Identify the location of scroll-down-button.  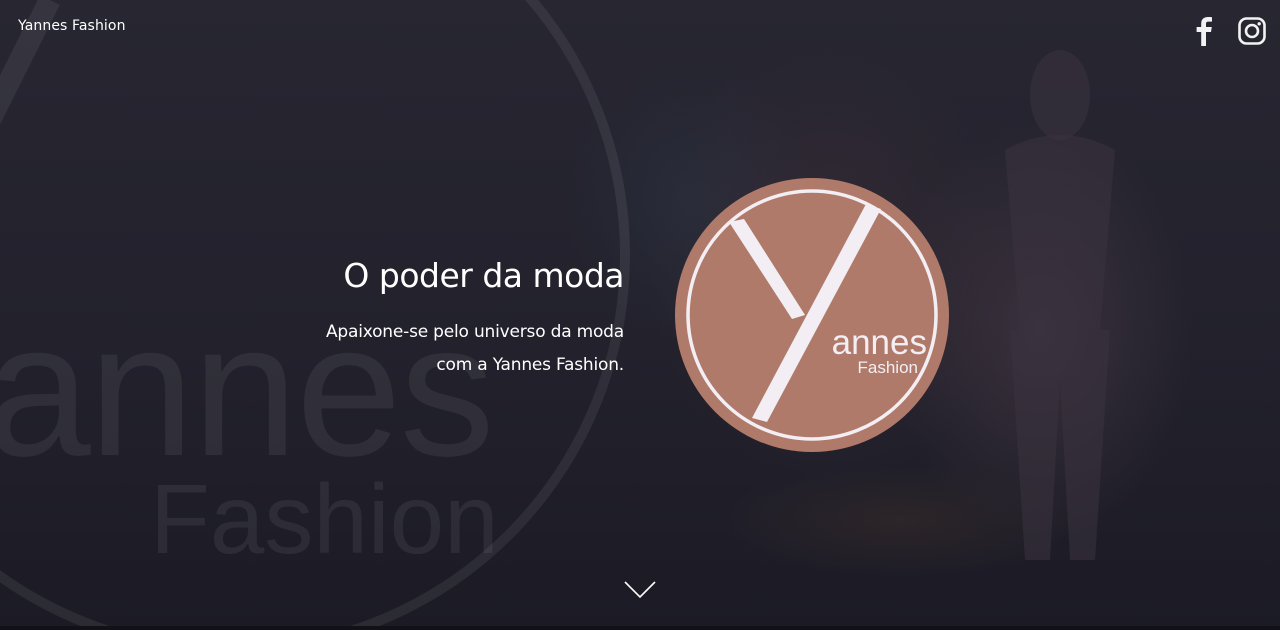
(640, 592).